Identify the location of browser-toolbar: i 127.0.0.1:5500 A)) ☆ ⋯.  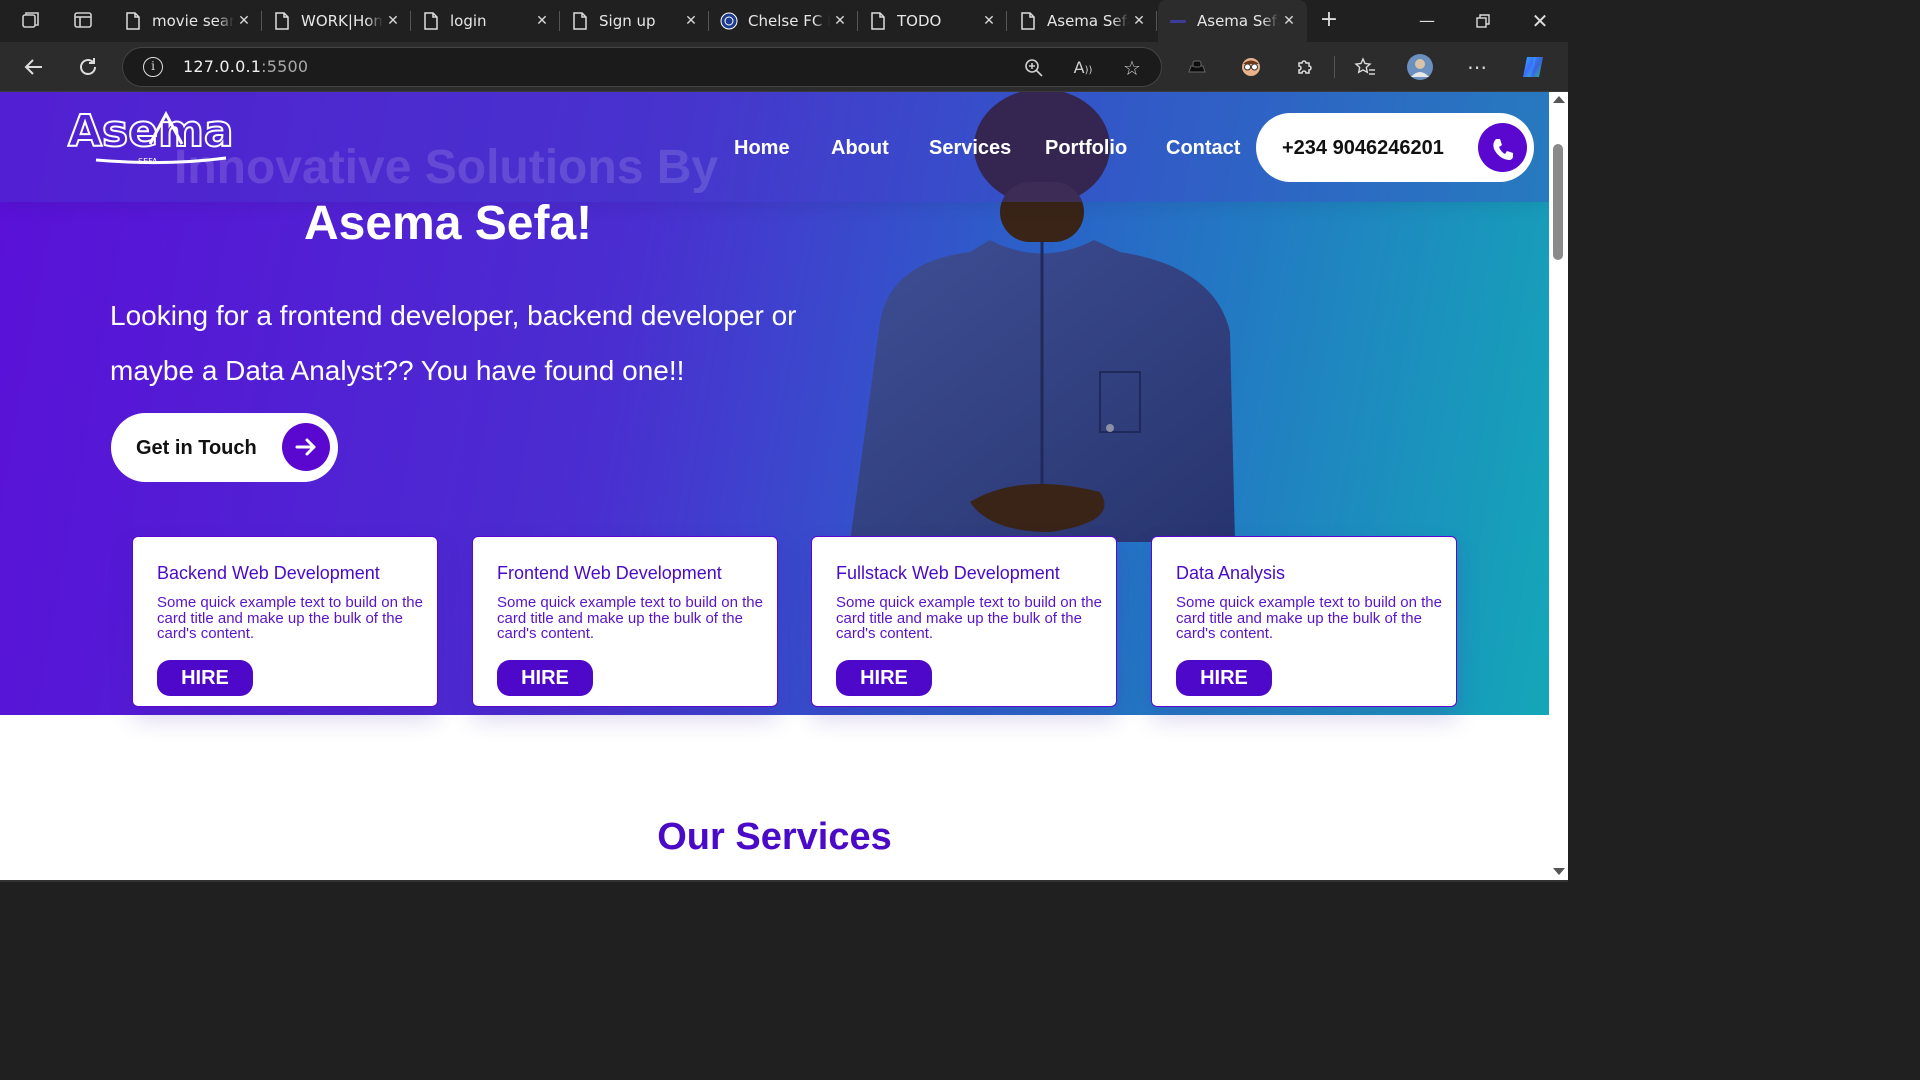
(784, 67).